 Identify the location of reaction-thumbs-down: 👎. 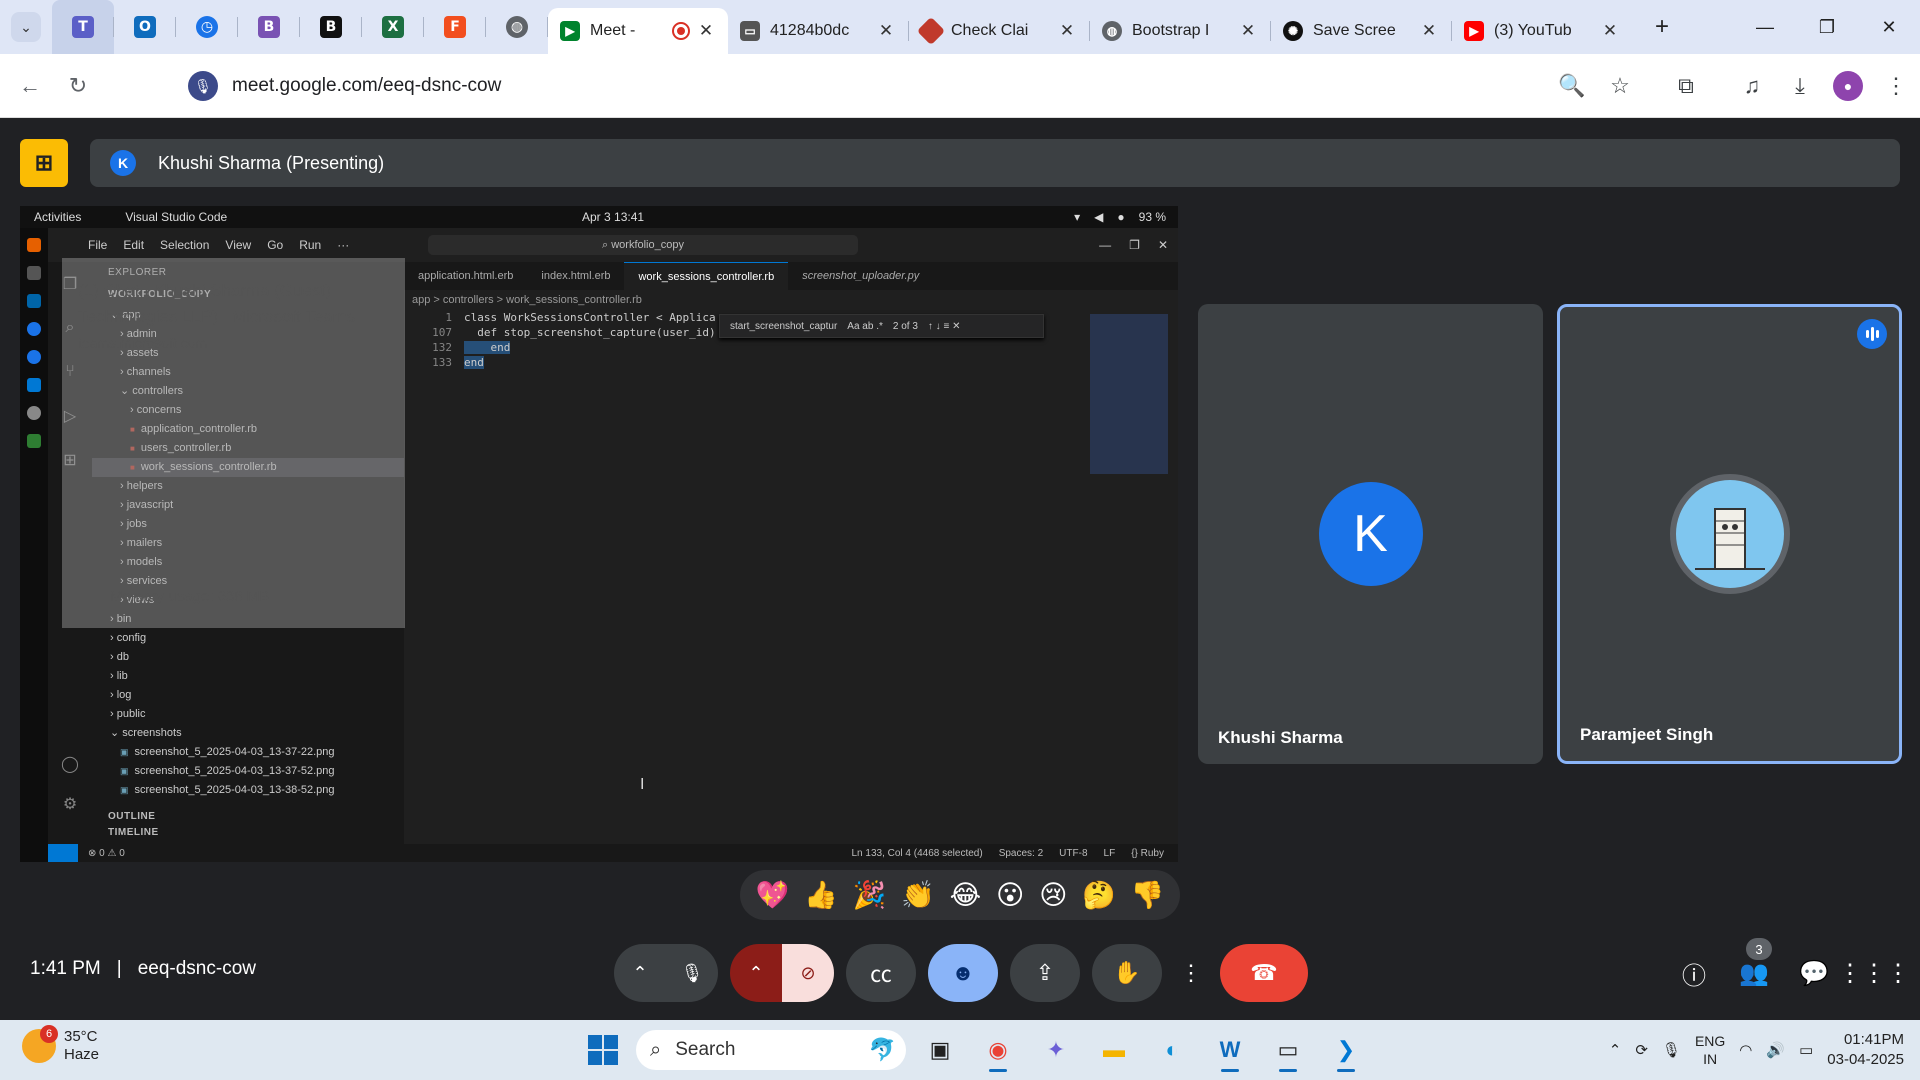
(1148, 895).